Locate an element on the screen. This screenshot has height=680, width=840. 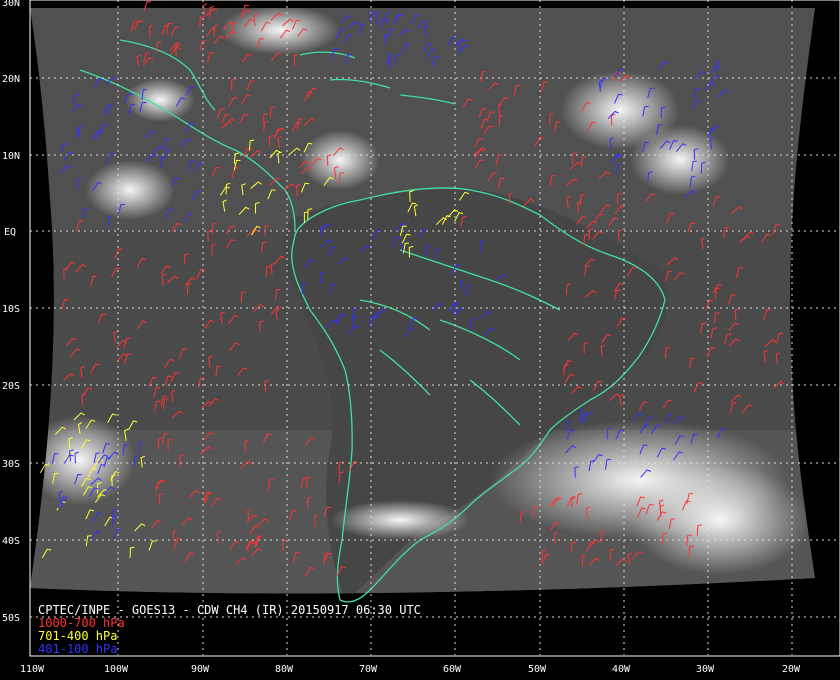
lon-label: 80W is located at coordinates (284, 669).